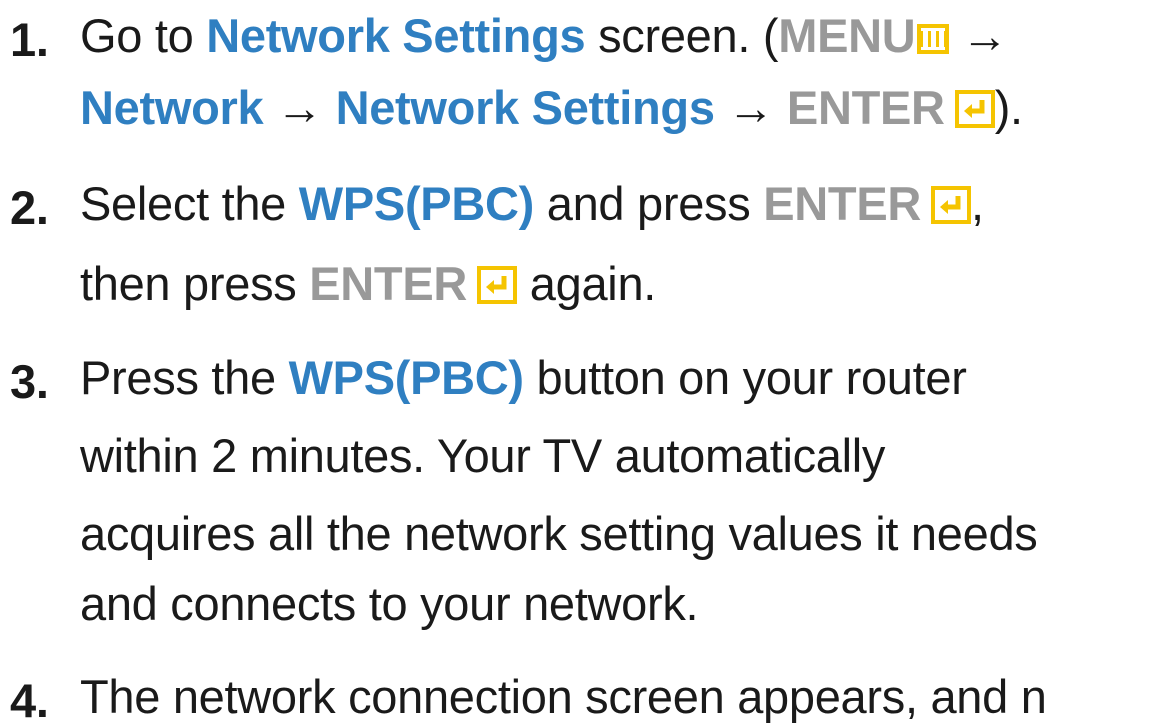 The height and width of the screenshot is (724, 1157). What do you see at coordinates (189, 203) in the screenshot?
I see `step-text: Select the` at bounding box center [189, 203].